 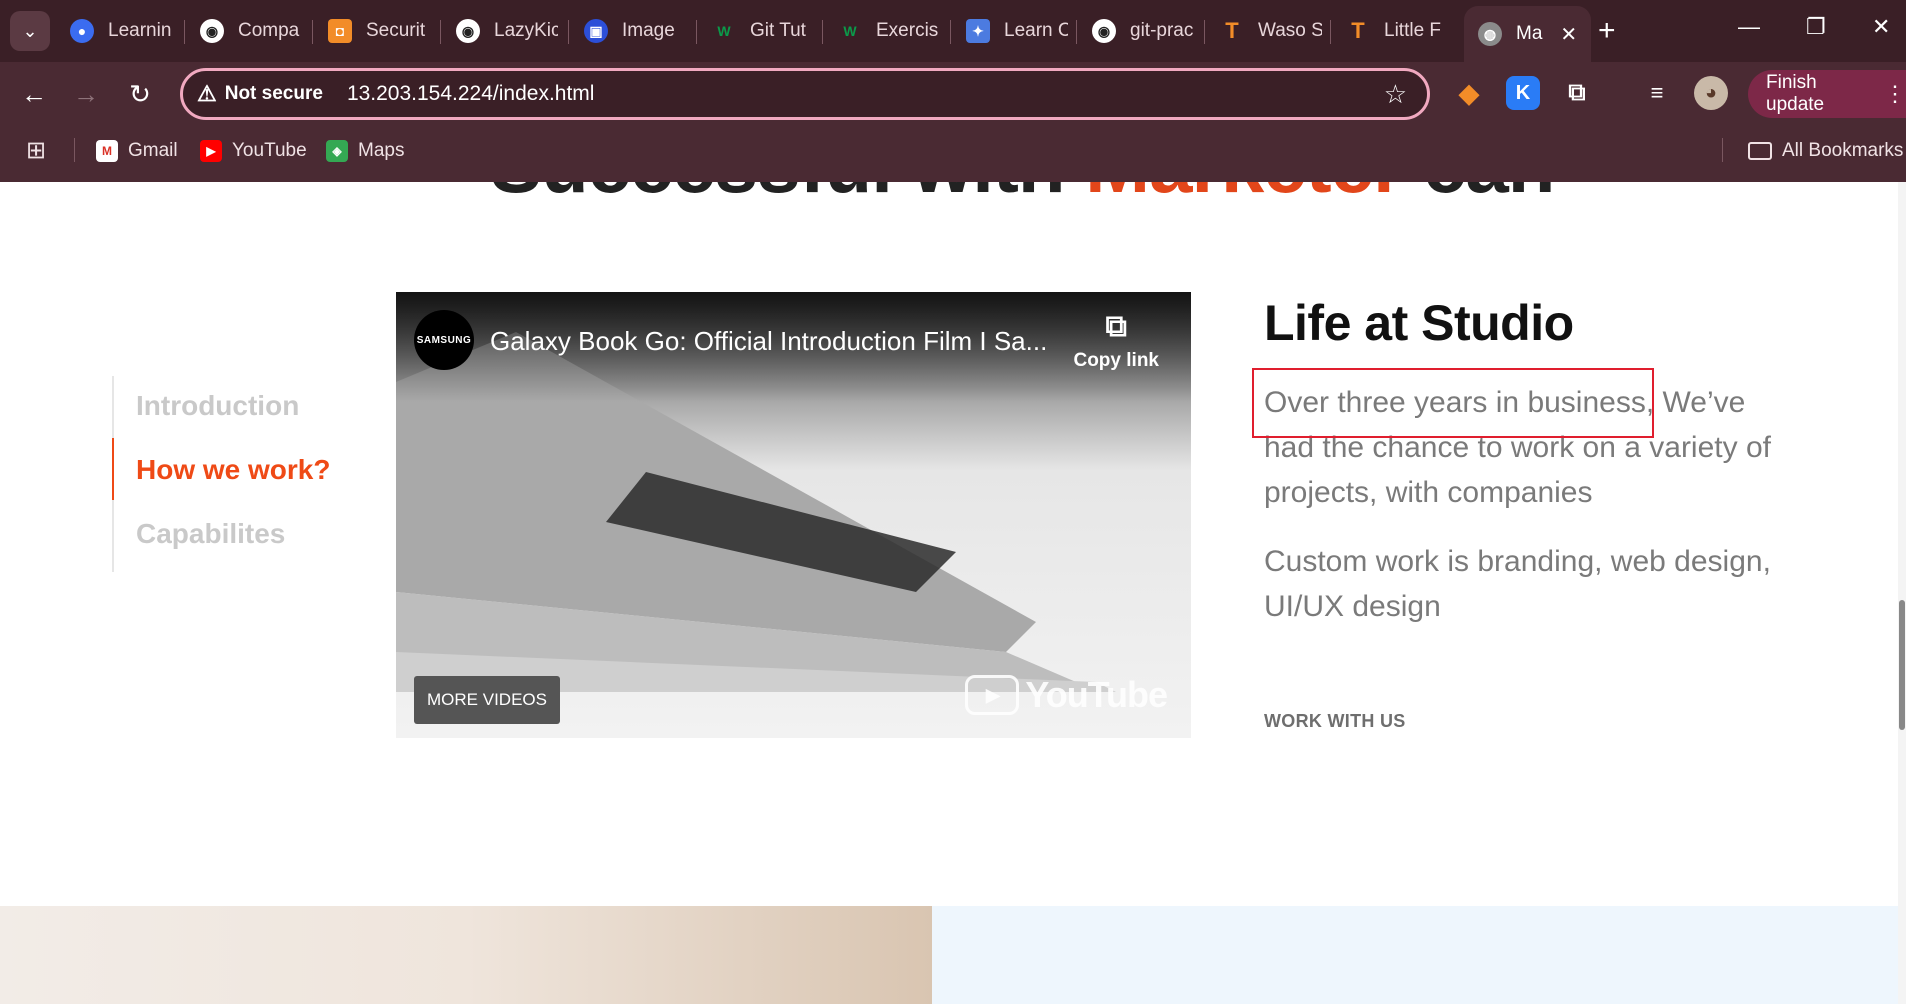 I want to click on chevron-down-icon: ⌄, so click(x=30, y=30).